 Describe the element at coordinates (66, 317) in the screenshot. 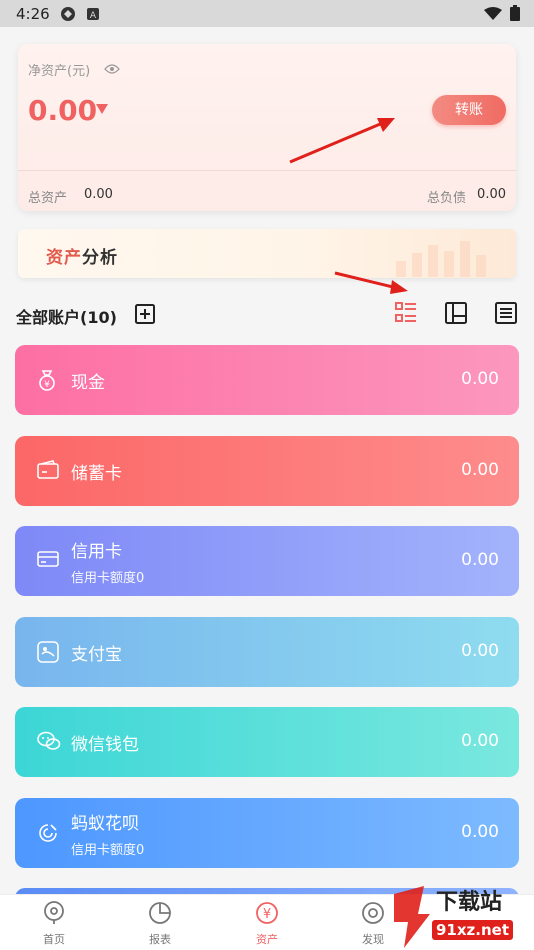

I see `accounts-title: 全部账户(10)` at that location.